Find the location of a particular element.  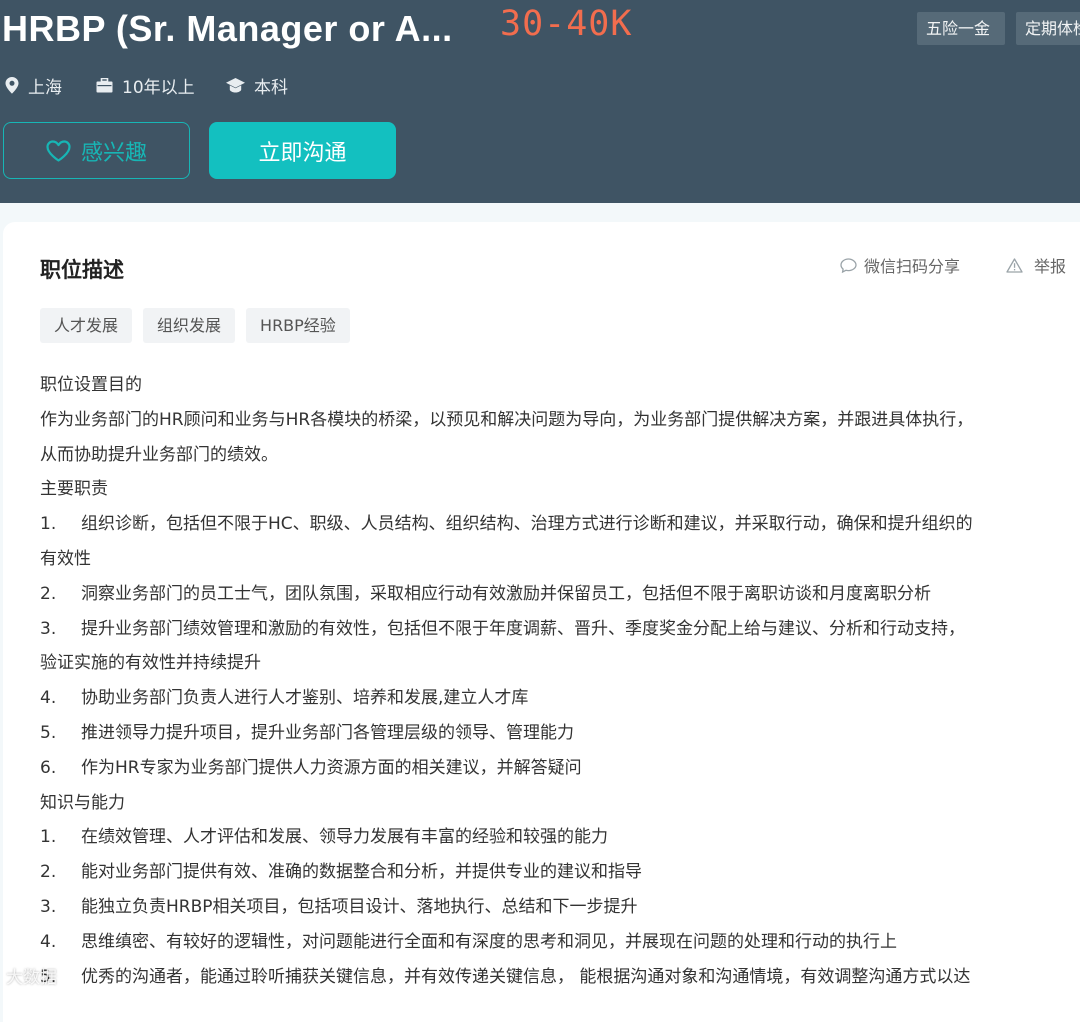

item-text: 有效性 is located at coordinates (65, 558).